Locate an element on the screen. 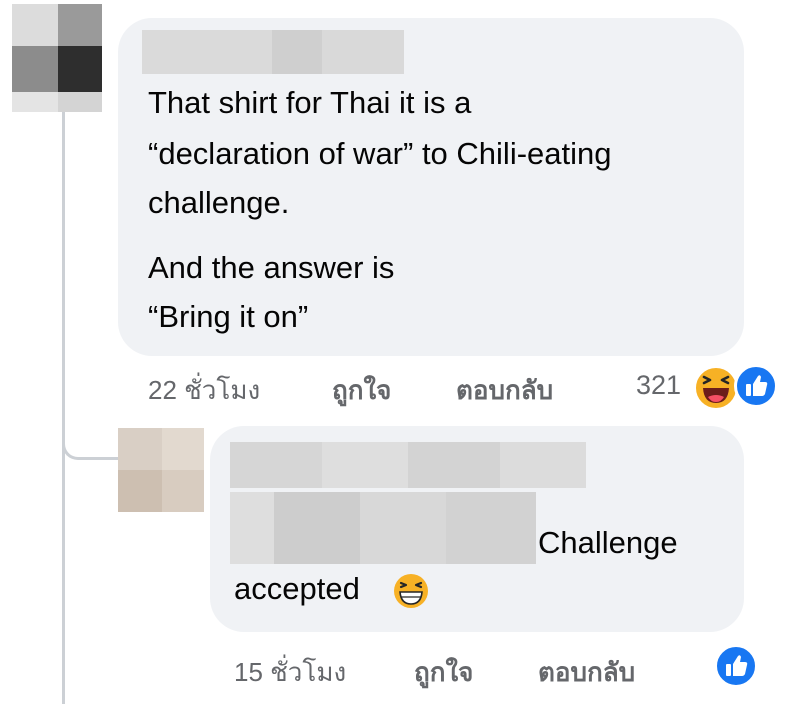 The width and height of the screenshot is (800, 704). grinning-face-icon is located at coordinates (411, 591).